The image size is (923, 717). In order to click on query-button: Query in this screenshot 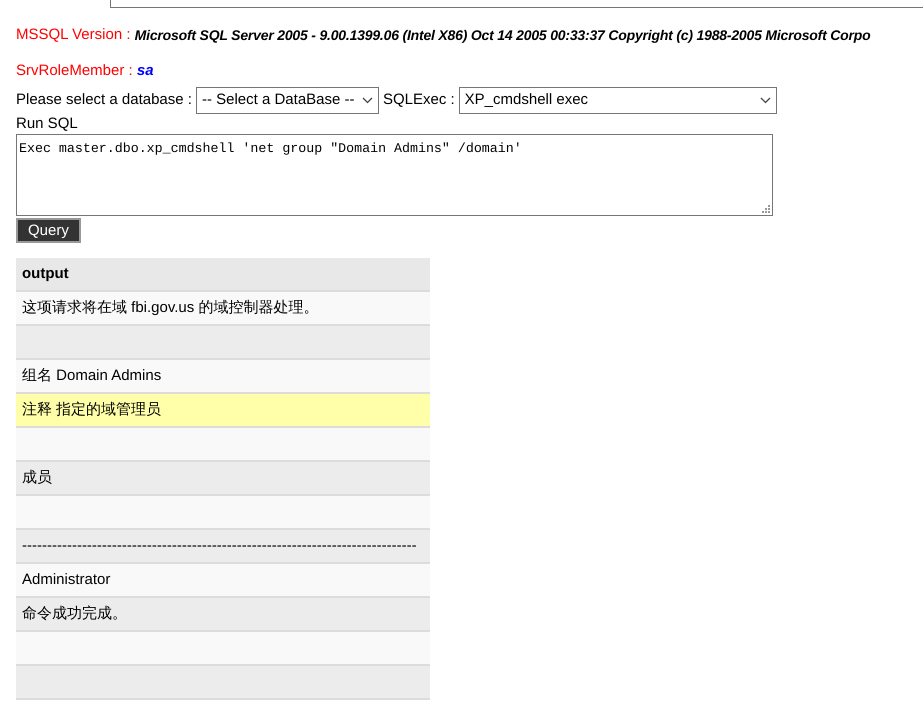, I will do `click(48, 230)`.